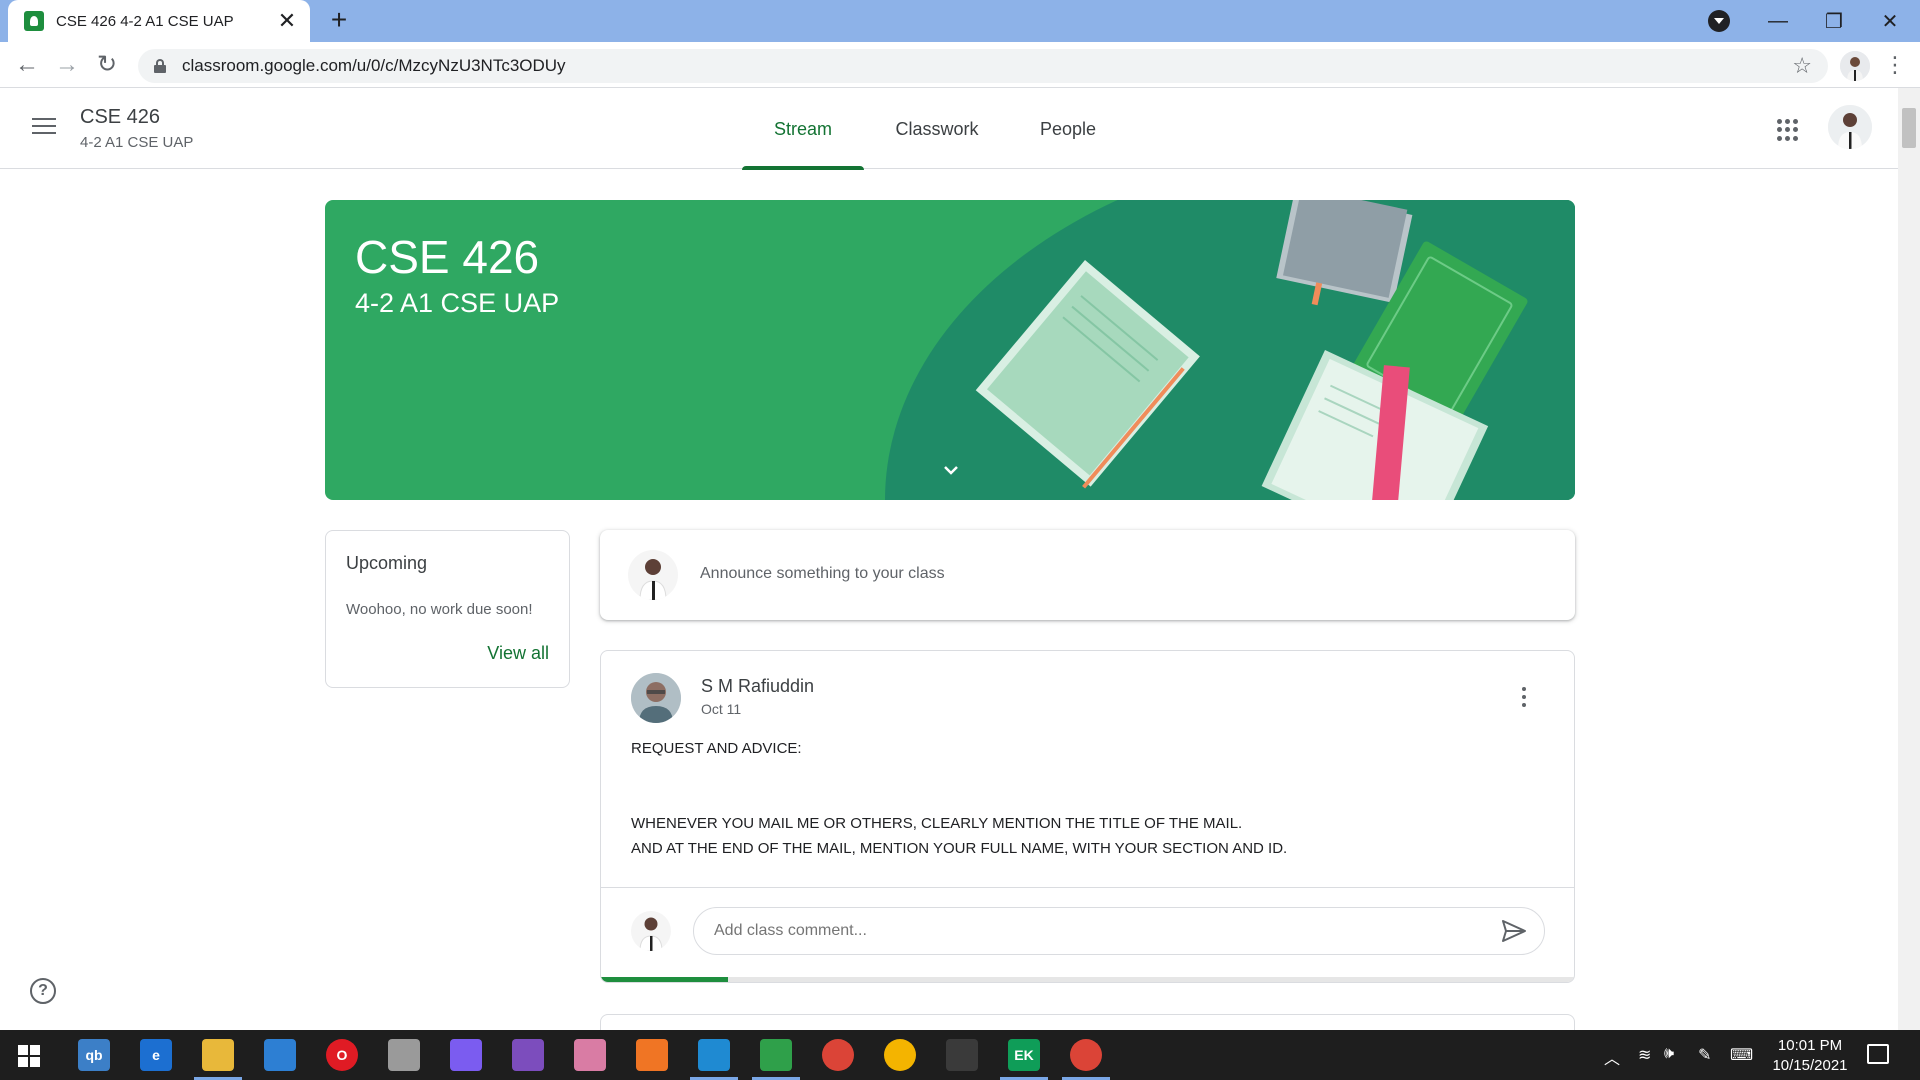 The width and height of the screenshot is (1920, 1080). I want to click on keyboard-icon: ⌨, so click(1741, 1055).